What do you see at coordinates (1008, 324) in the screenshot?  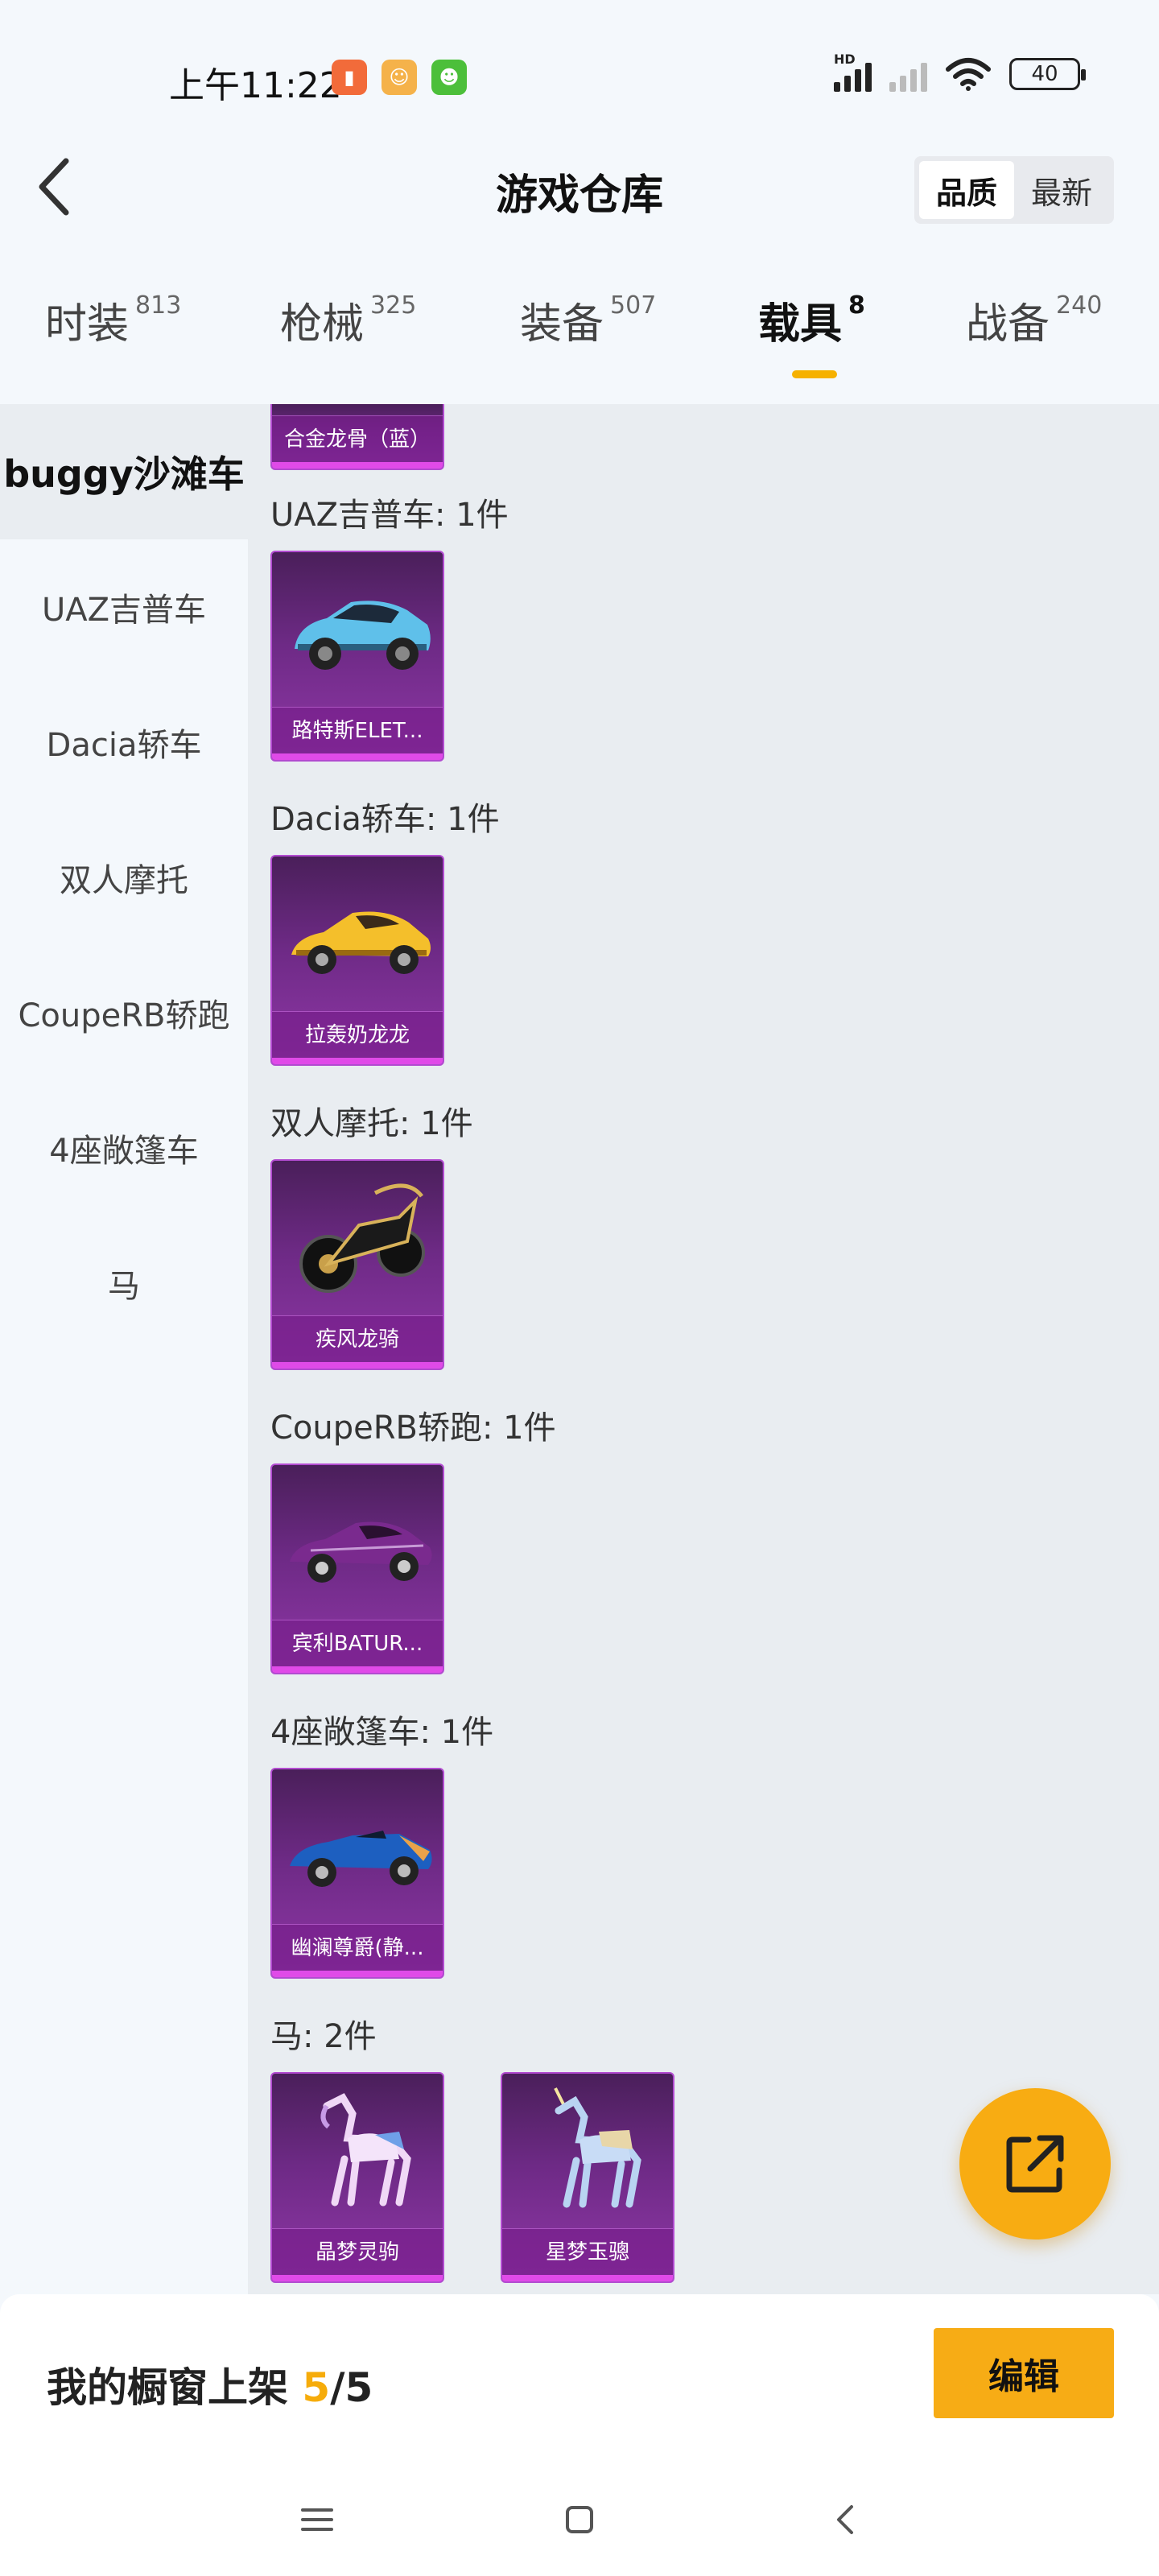 I see `tab-label: 战备` at bounding box center [1008, 324].